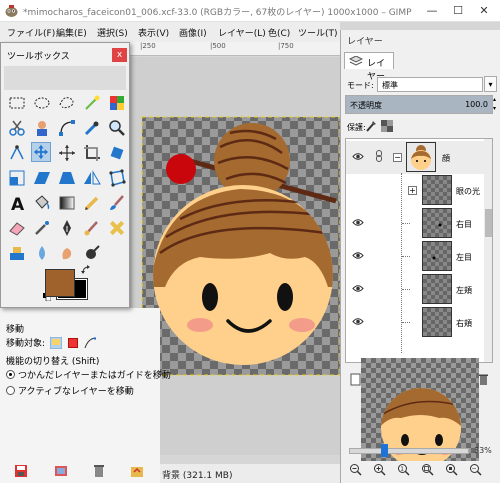 This screenshot has height=483, width=500. I want to click on move-tool-button, so click(41, 152).